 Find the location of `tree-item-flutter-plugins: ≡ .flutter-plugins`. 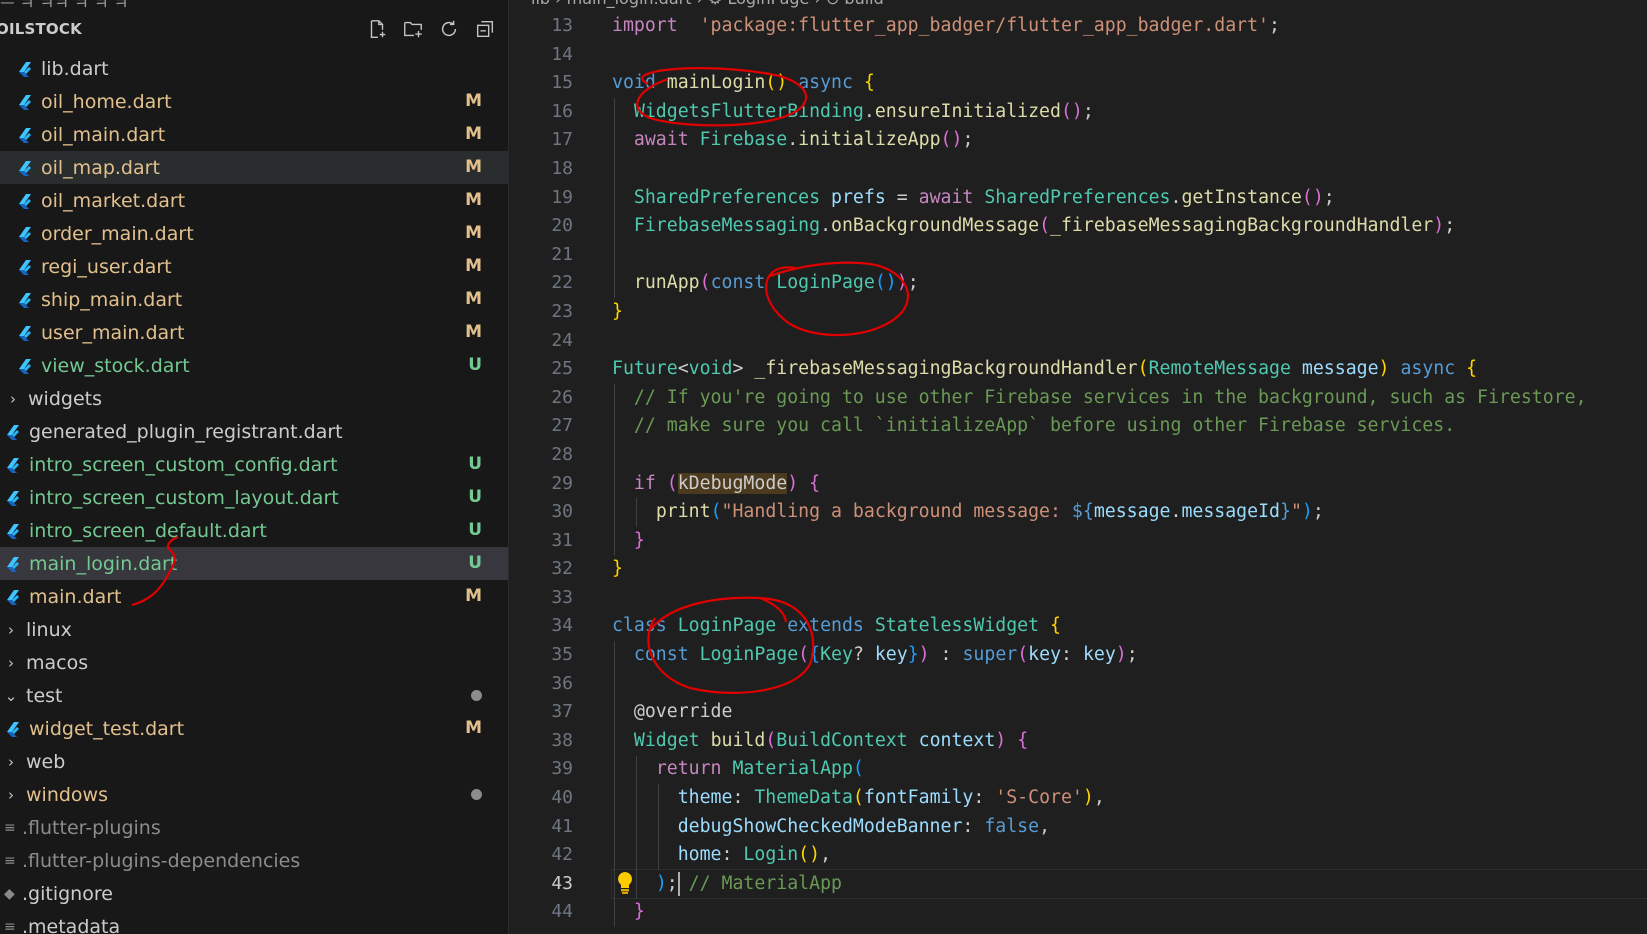

tree-item-flutter-plugins: ≡ .flutter-plugins is located at coordinates (254, 827).